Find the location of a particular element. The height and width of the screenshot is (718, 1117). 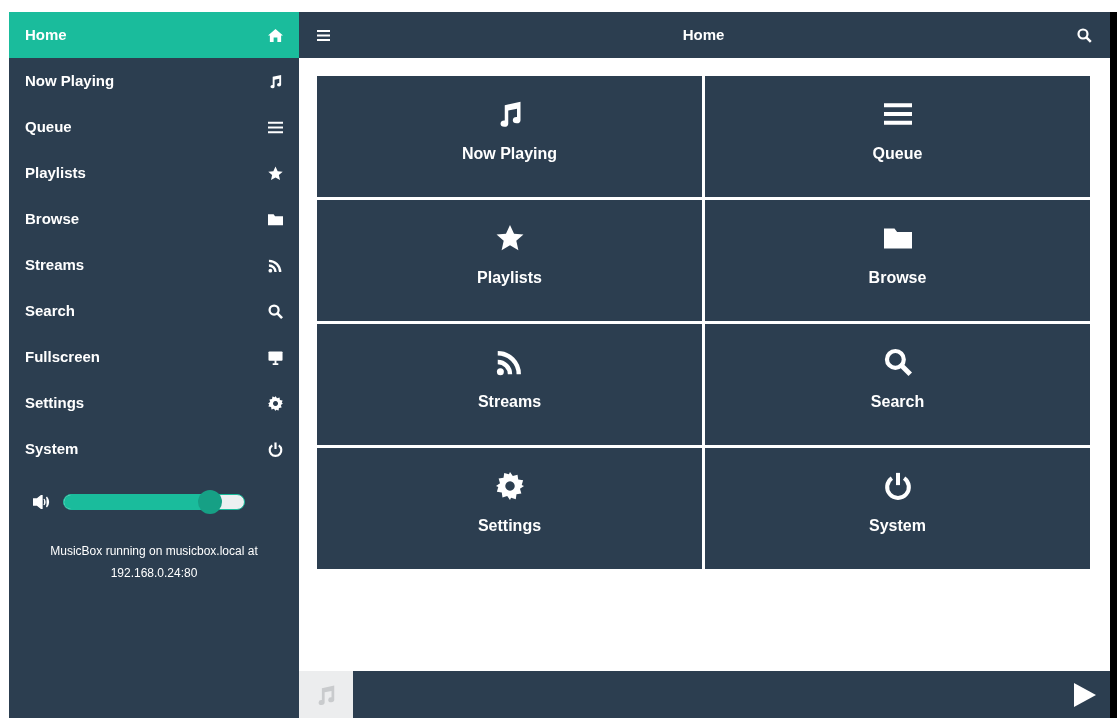

folder-icon is located at coordinates (275, 219).